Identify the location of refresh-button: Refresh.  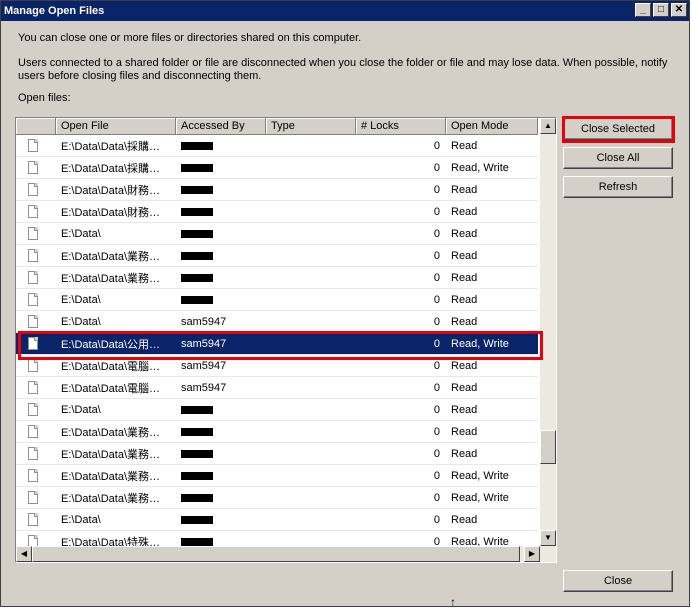
(618, 187).